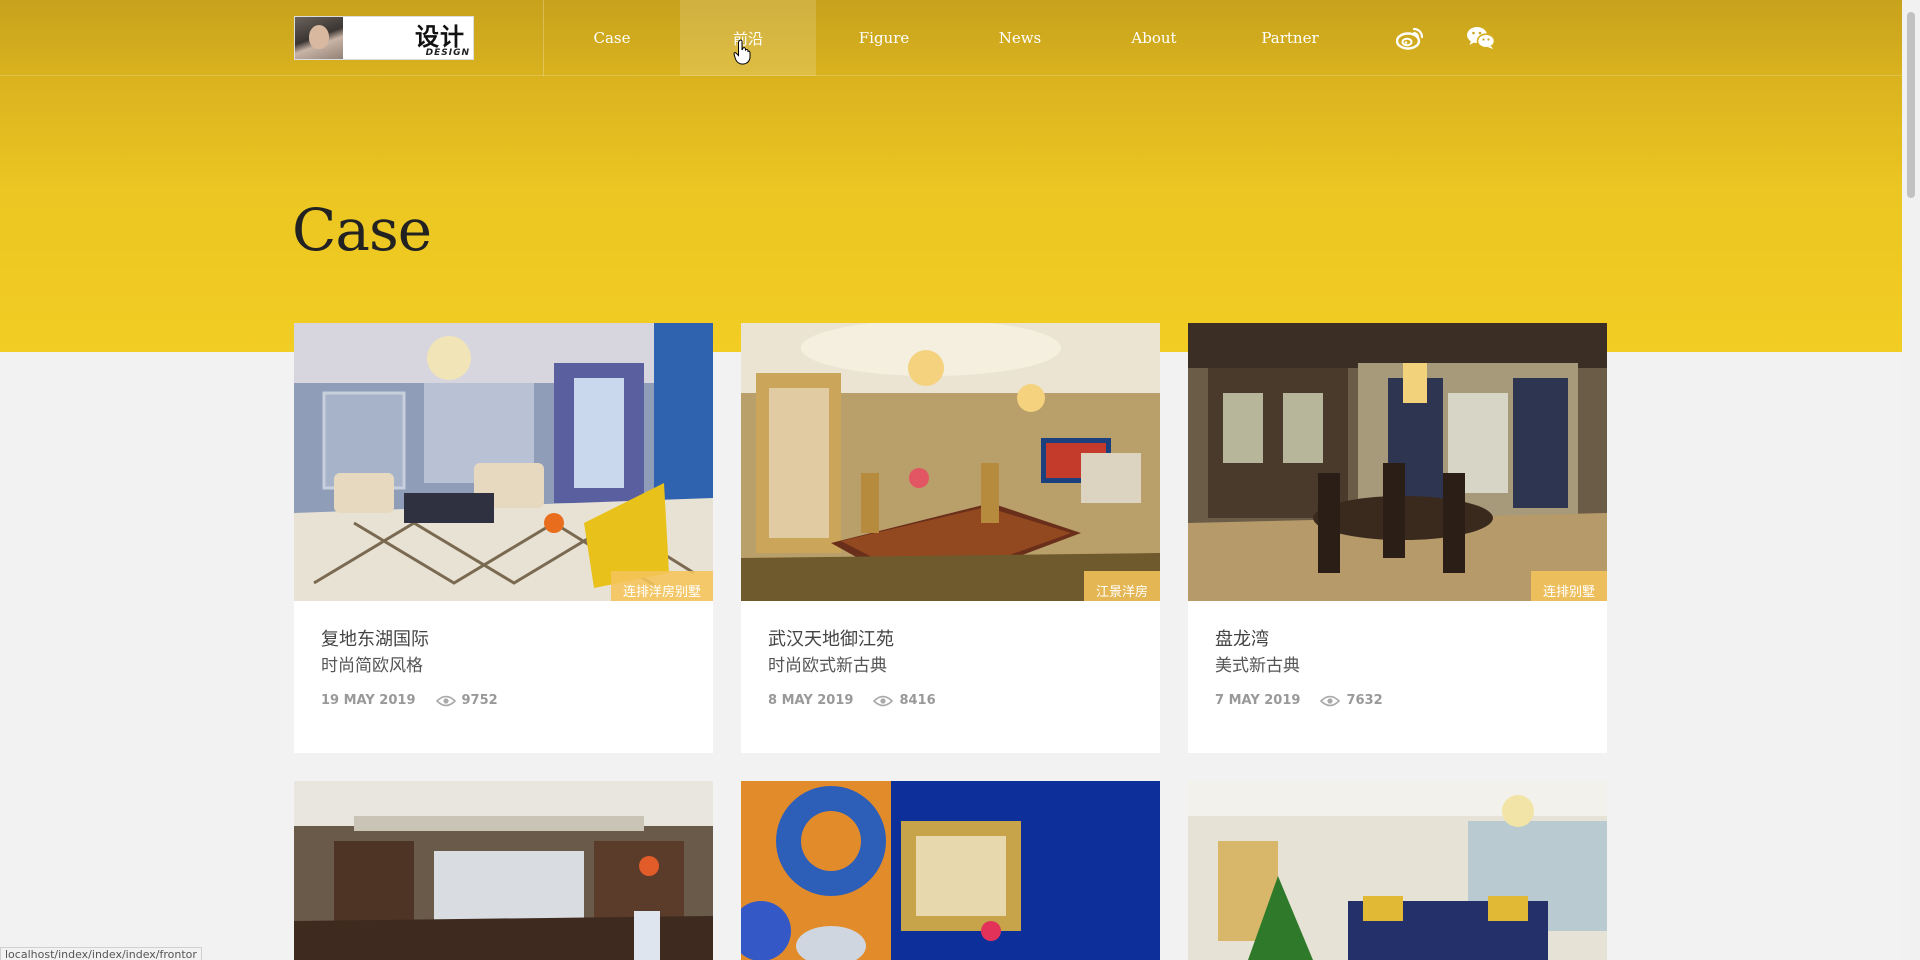 The height and width of the screenshot is (960, 1920). I want to click on hand-cursor-icon, so click(742, 52).